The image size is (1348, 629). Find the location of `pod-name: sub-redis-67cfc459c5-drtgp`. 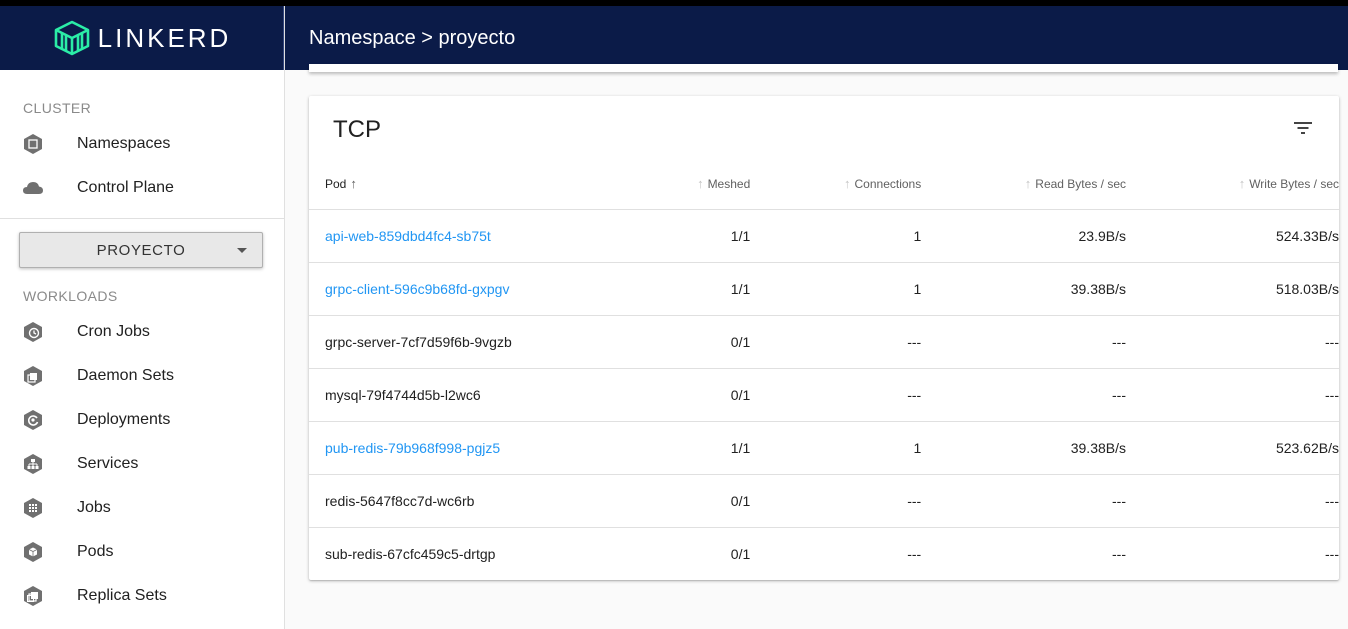

pod-name: sub-redis-67cfc459c5-drtgp is located at coordinates (410, 553).